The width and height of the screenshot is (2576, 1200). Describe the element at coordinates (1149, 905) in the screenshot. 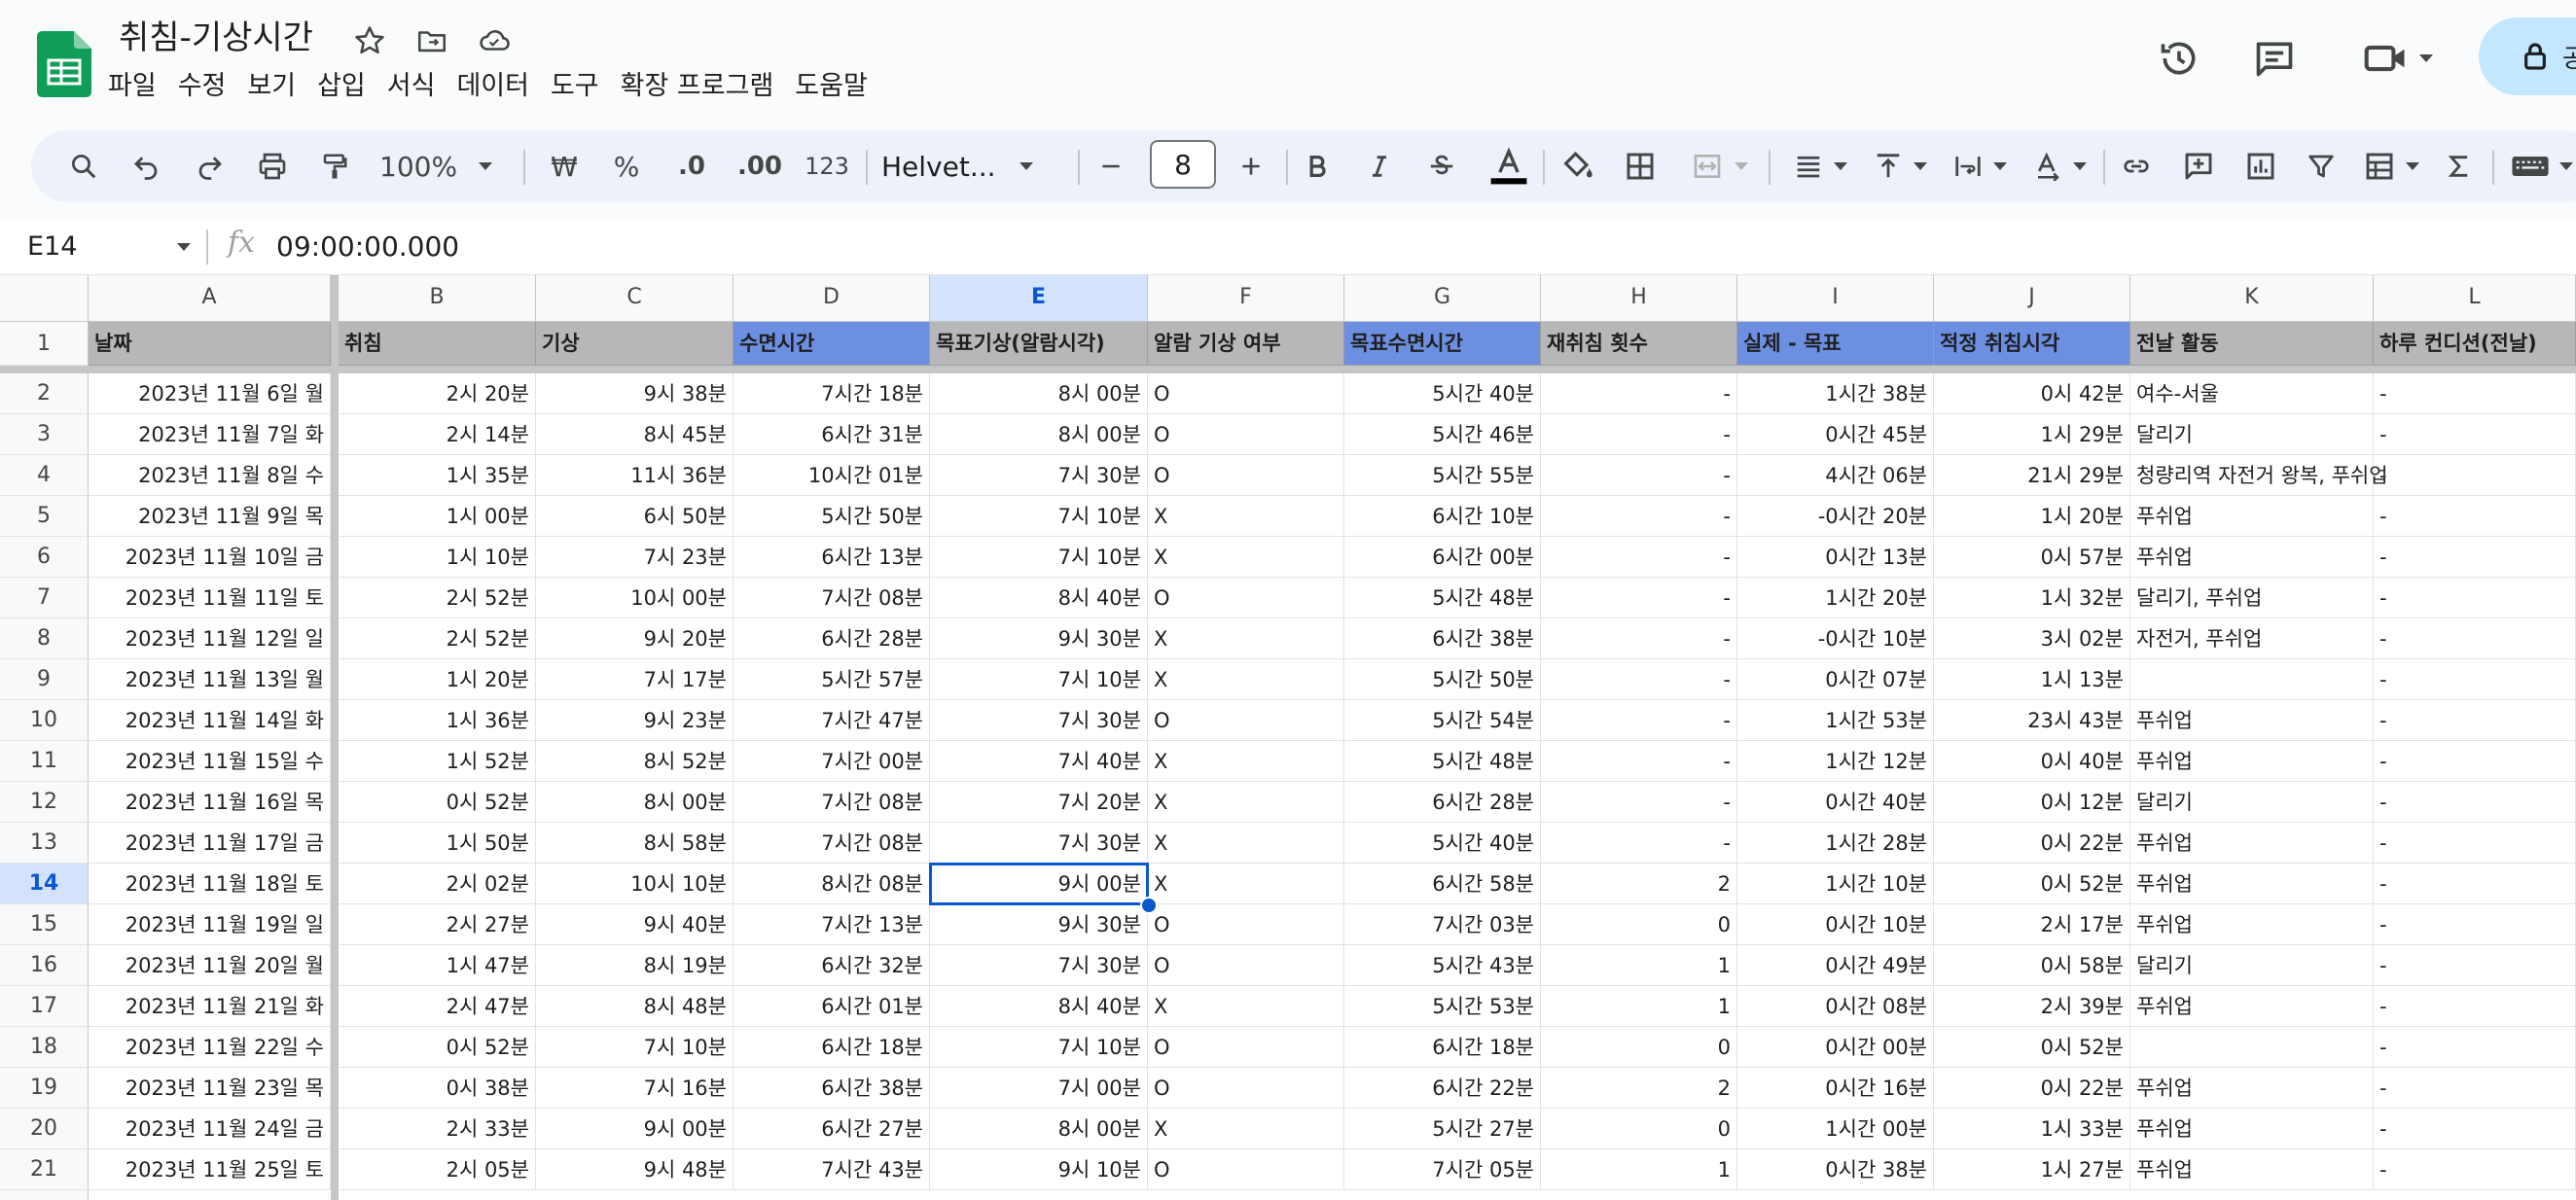

I see `fill-handle` at that location.